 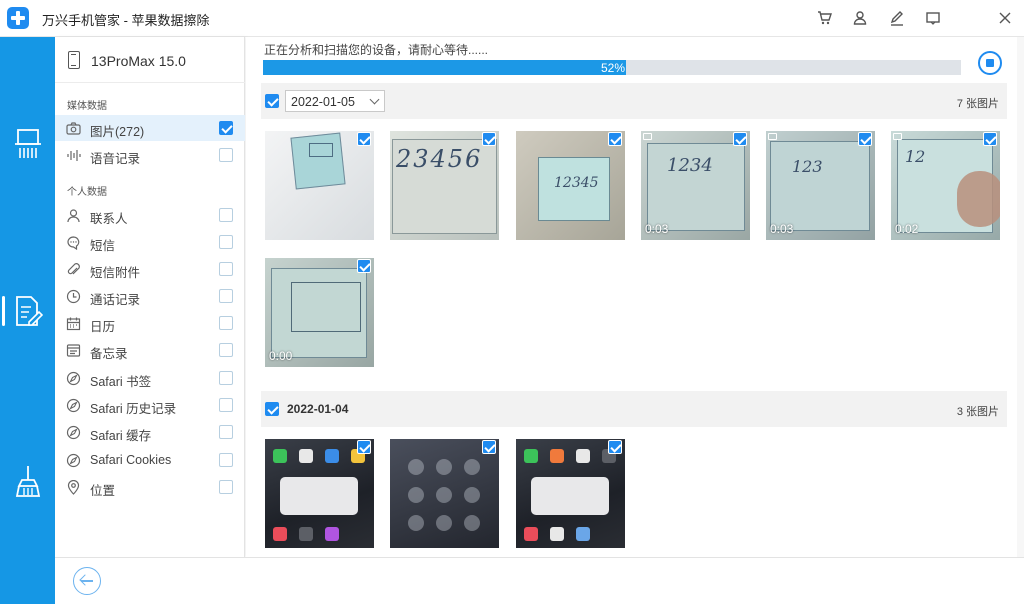 What do you see at coordinates (73, 128) in the screenshot?
I see `camera-icon` at bounding box center [73, 128].